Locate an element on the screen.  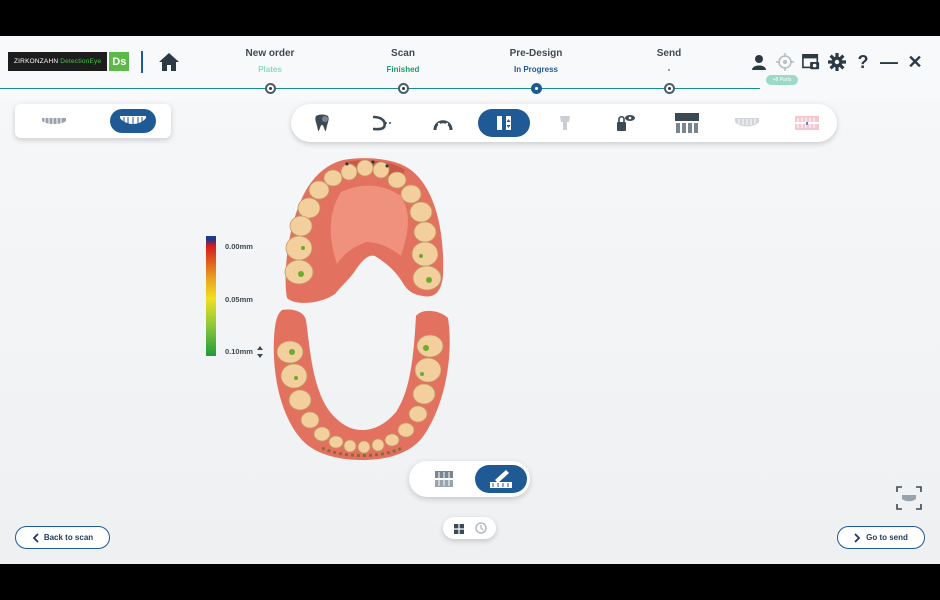
step-dot-scan is located at coordinates (403, 88).